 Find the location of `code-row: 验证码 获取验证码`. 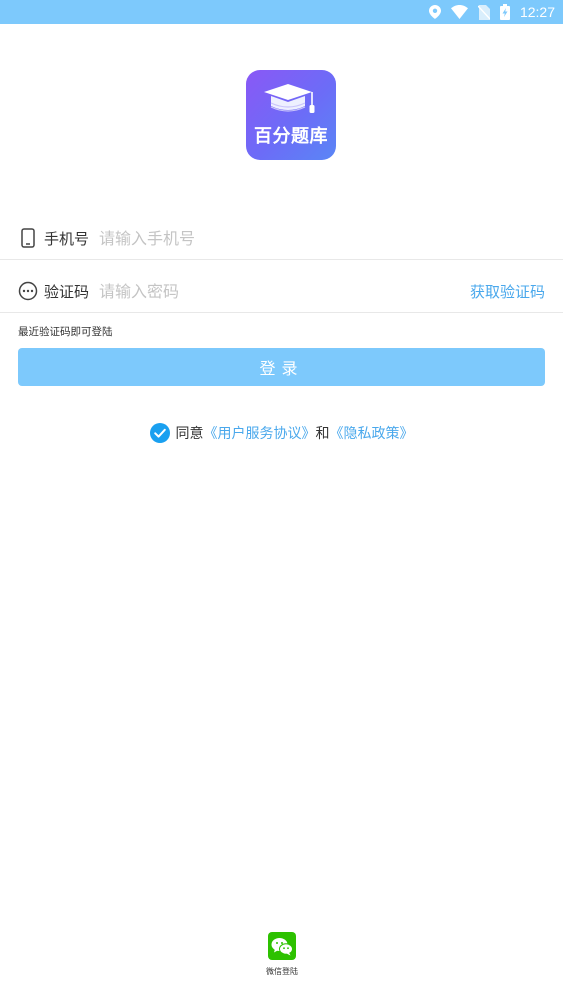

code-row: 验证码 获取验证码 is located at coordinates (281, 291).